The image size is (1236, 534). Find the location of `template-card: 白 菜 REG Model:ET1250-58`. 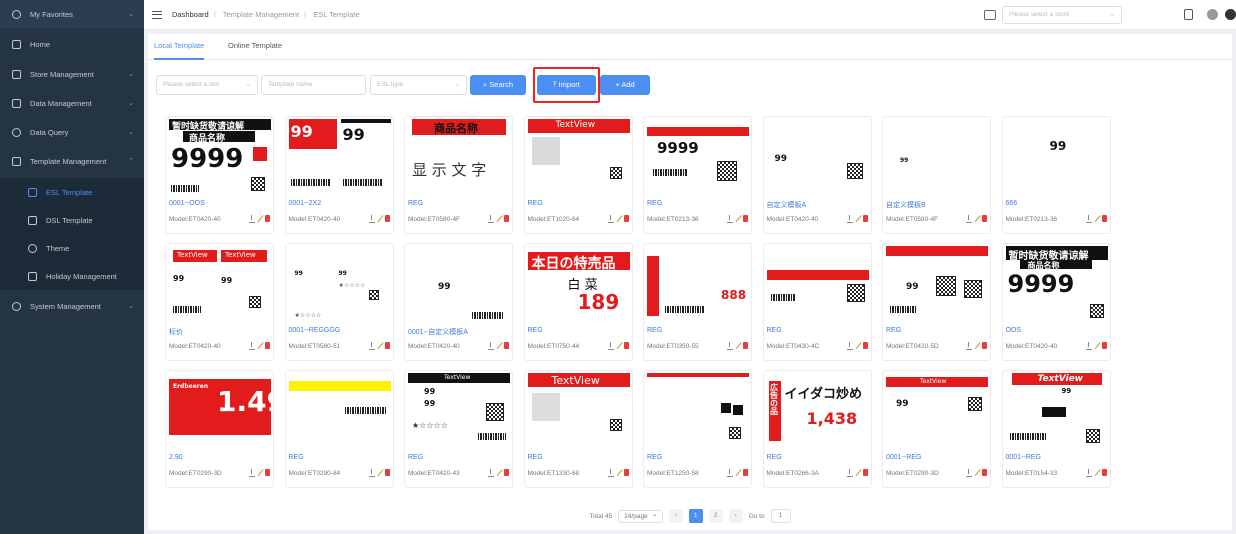

template-card: 白 菜 REG Model:ET1250-58 is located at coordinates (697, 429).